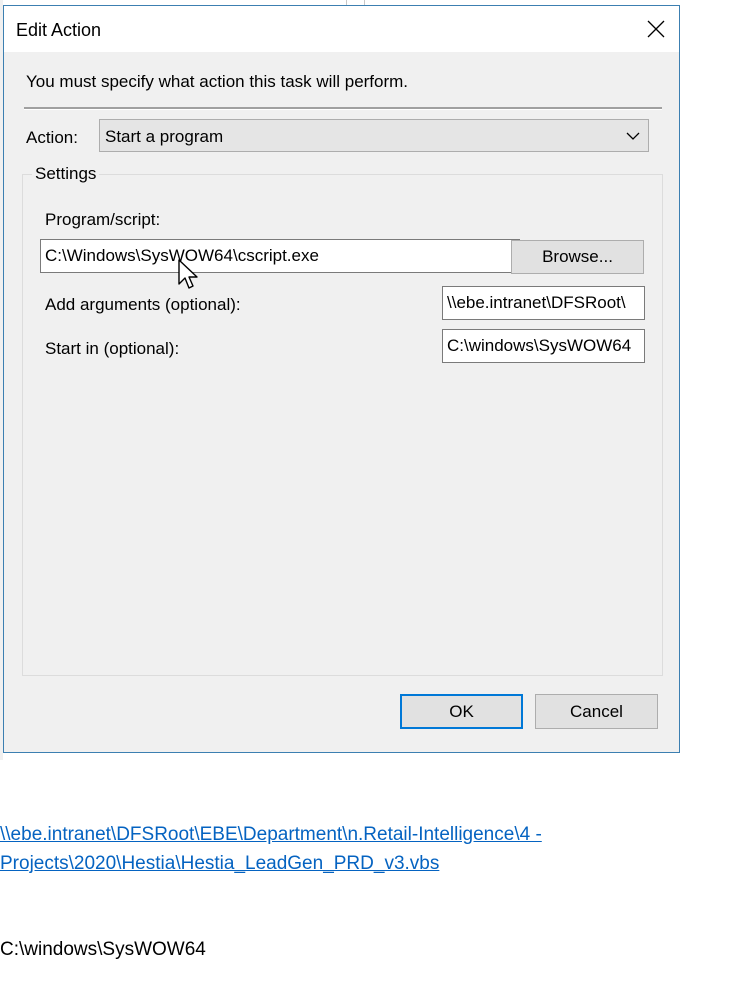 This screenshot has width=753, height=984. What do you see at coordinates (280, 256) in the screenshot?
I see `program-script-input` at bounding box center [280, 256].